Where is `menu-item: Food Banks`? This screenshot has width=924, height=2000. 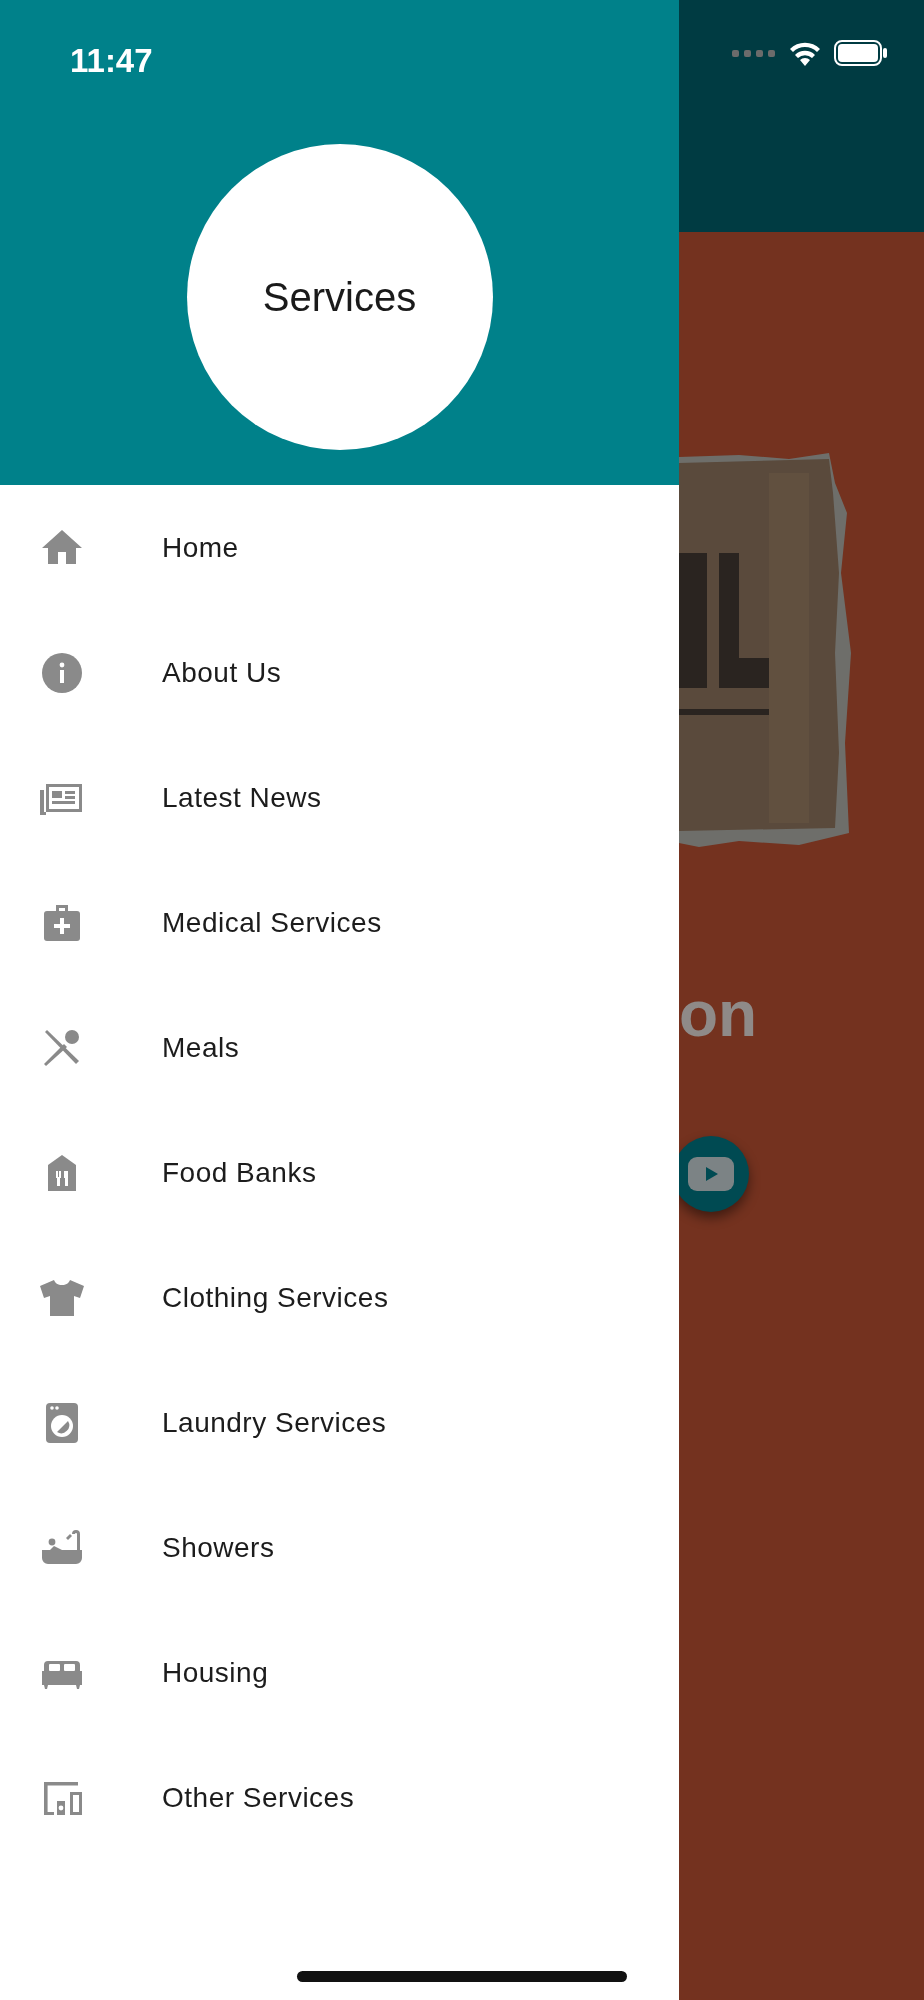 menu-item: Food Banks is located at coordinates (339, 1172).